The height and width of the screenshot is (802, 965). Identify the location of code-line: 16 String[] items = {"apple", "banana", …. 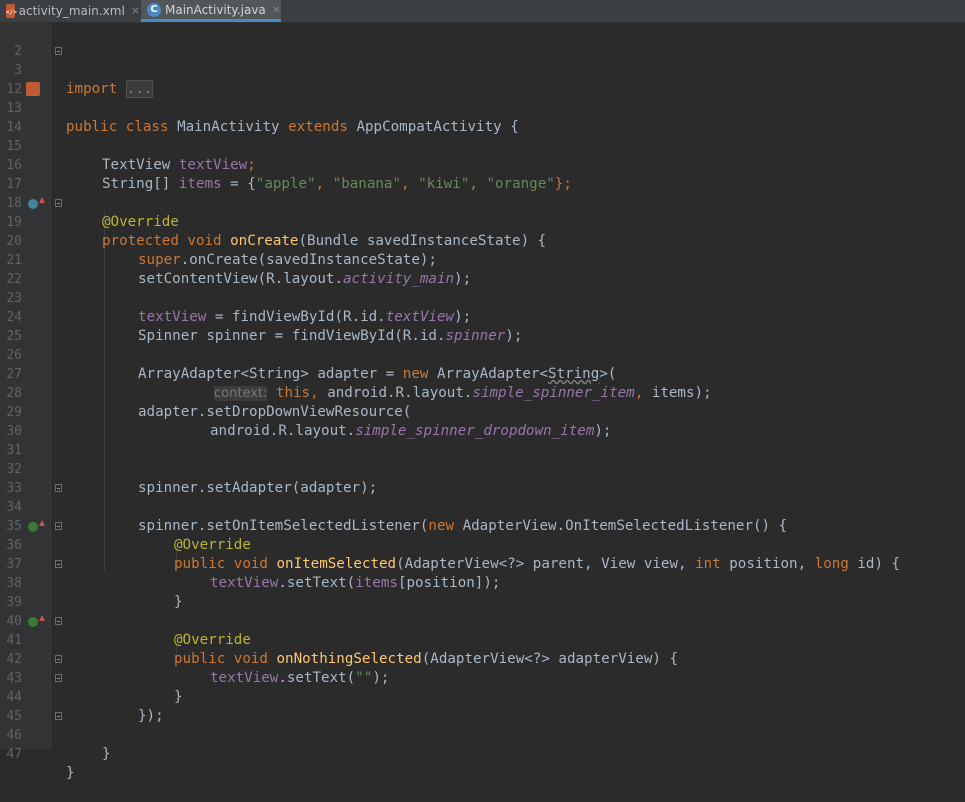
(482, 164).